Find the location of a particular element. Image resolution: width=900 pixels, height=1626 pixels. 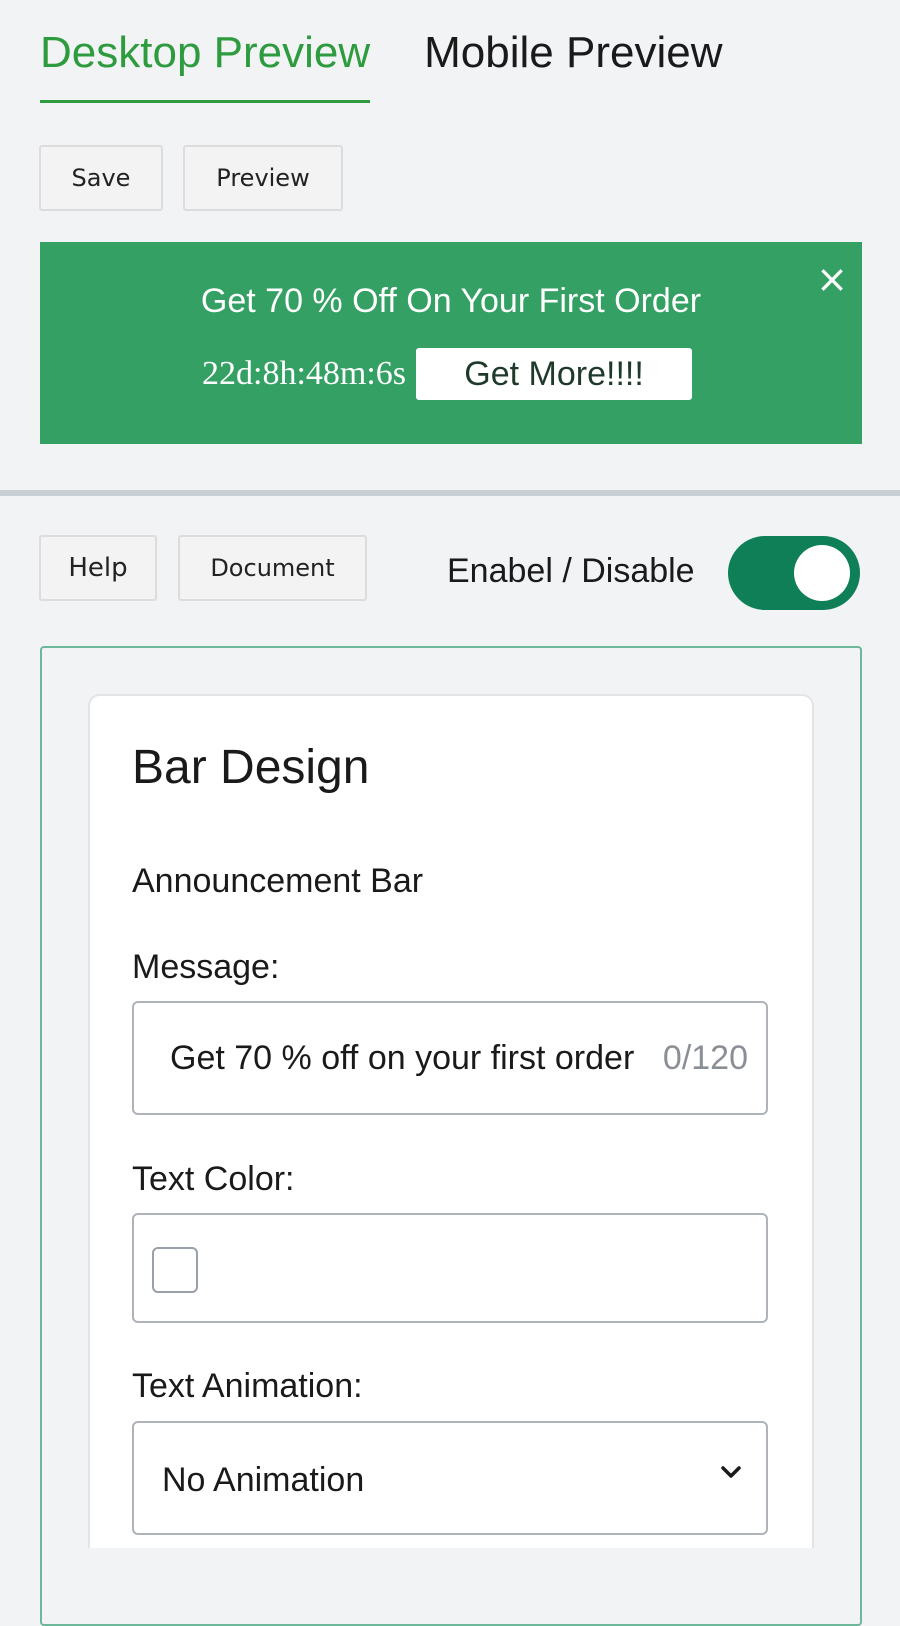

banner-title: Get 70 % Off On Your First Order is located at coordinates (451, 301).